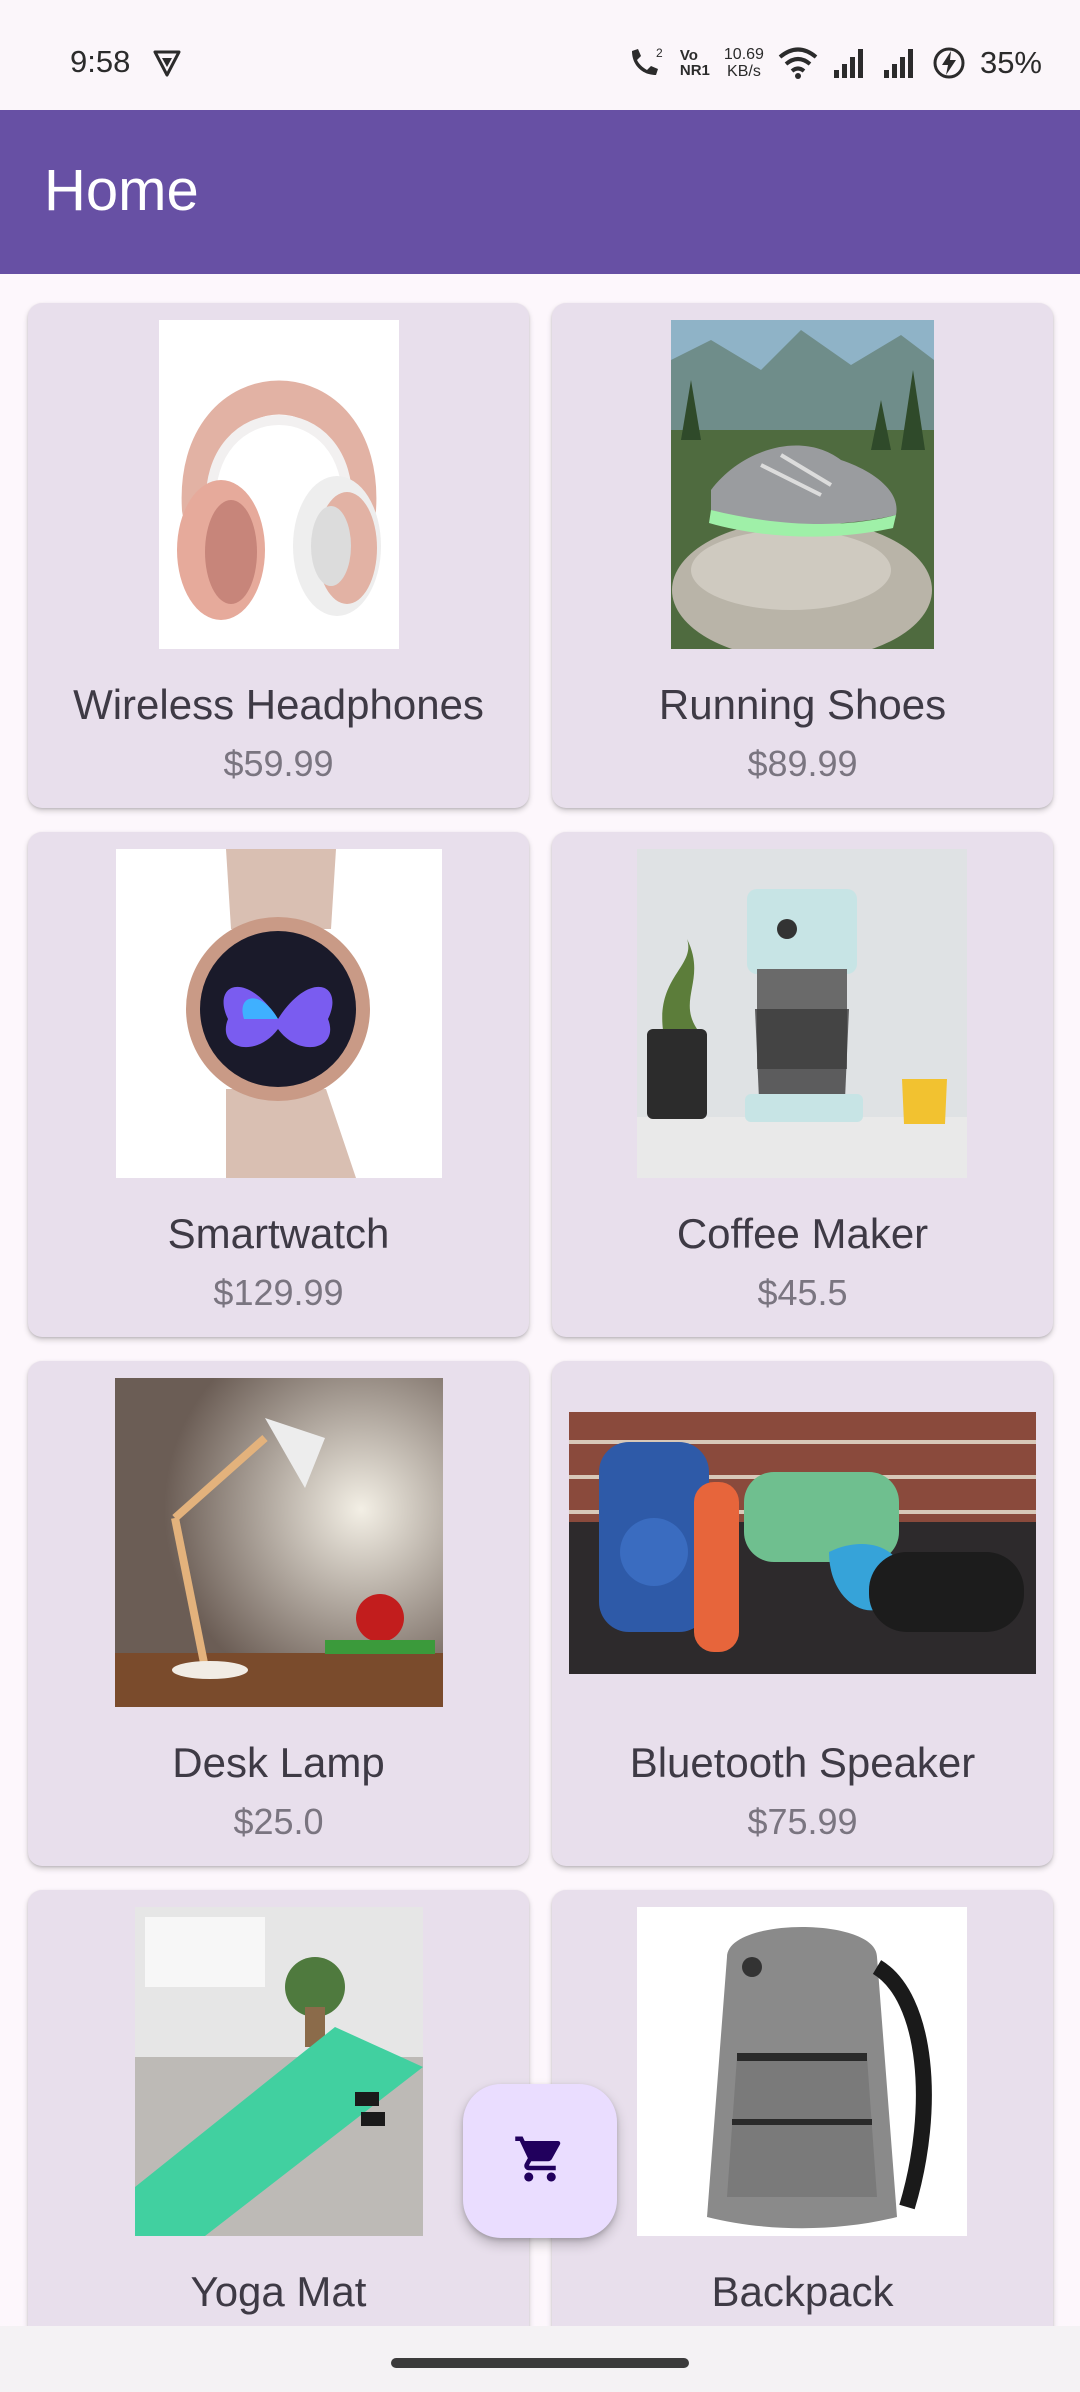 The image size is (1080, 2392). I want to click on running-shoe-image, so click(802, 484).